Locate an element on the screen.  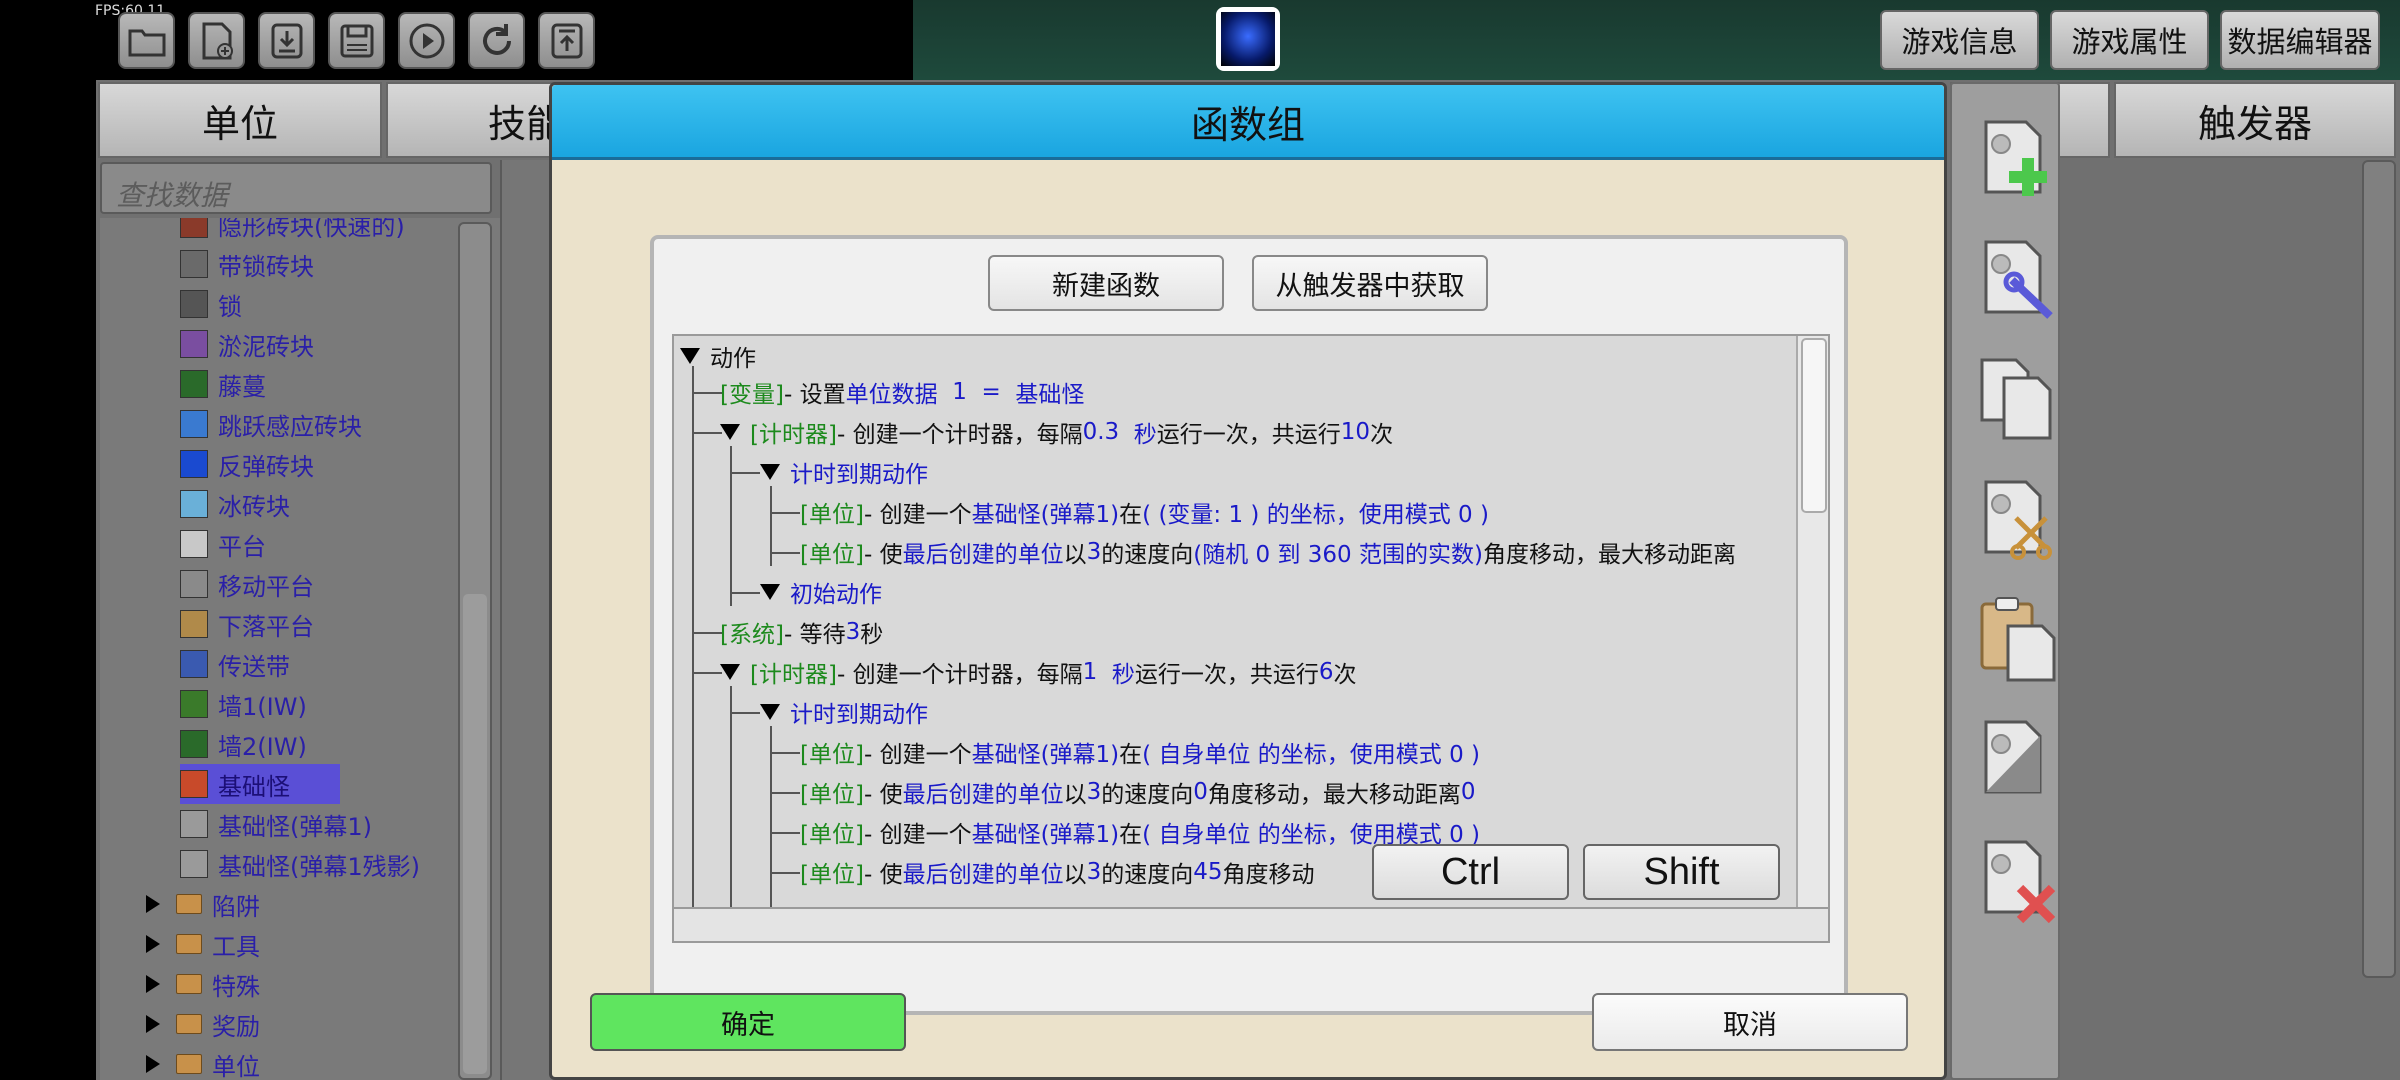
tree-item: 基础怪(弹幕1) is located at coordinates (276, 824).